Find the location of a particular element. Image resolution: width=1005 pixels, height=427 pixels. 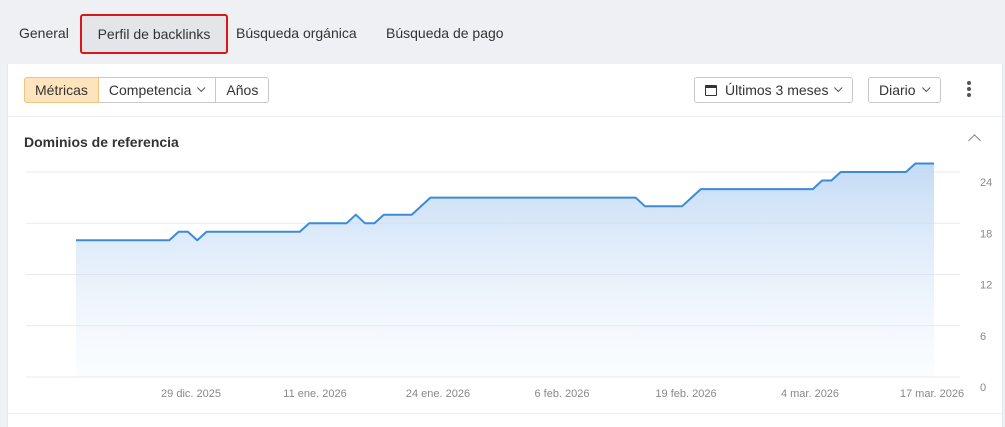

metrics-button-label: Métricas is located at coordinates (61, 90).